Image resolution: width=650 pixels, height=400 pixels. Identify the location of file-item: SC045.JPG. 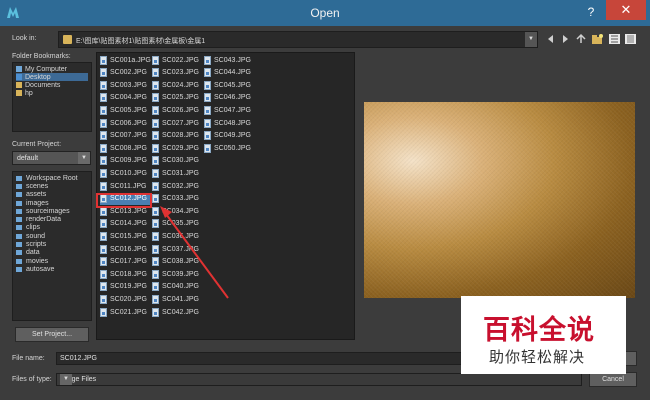
(229, 85).